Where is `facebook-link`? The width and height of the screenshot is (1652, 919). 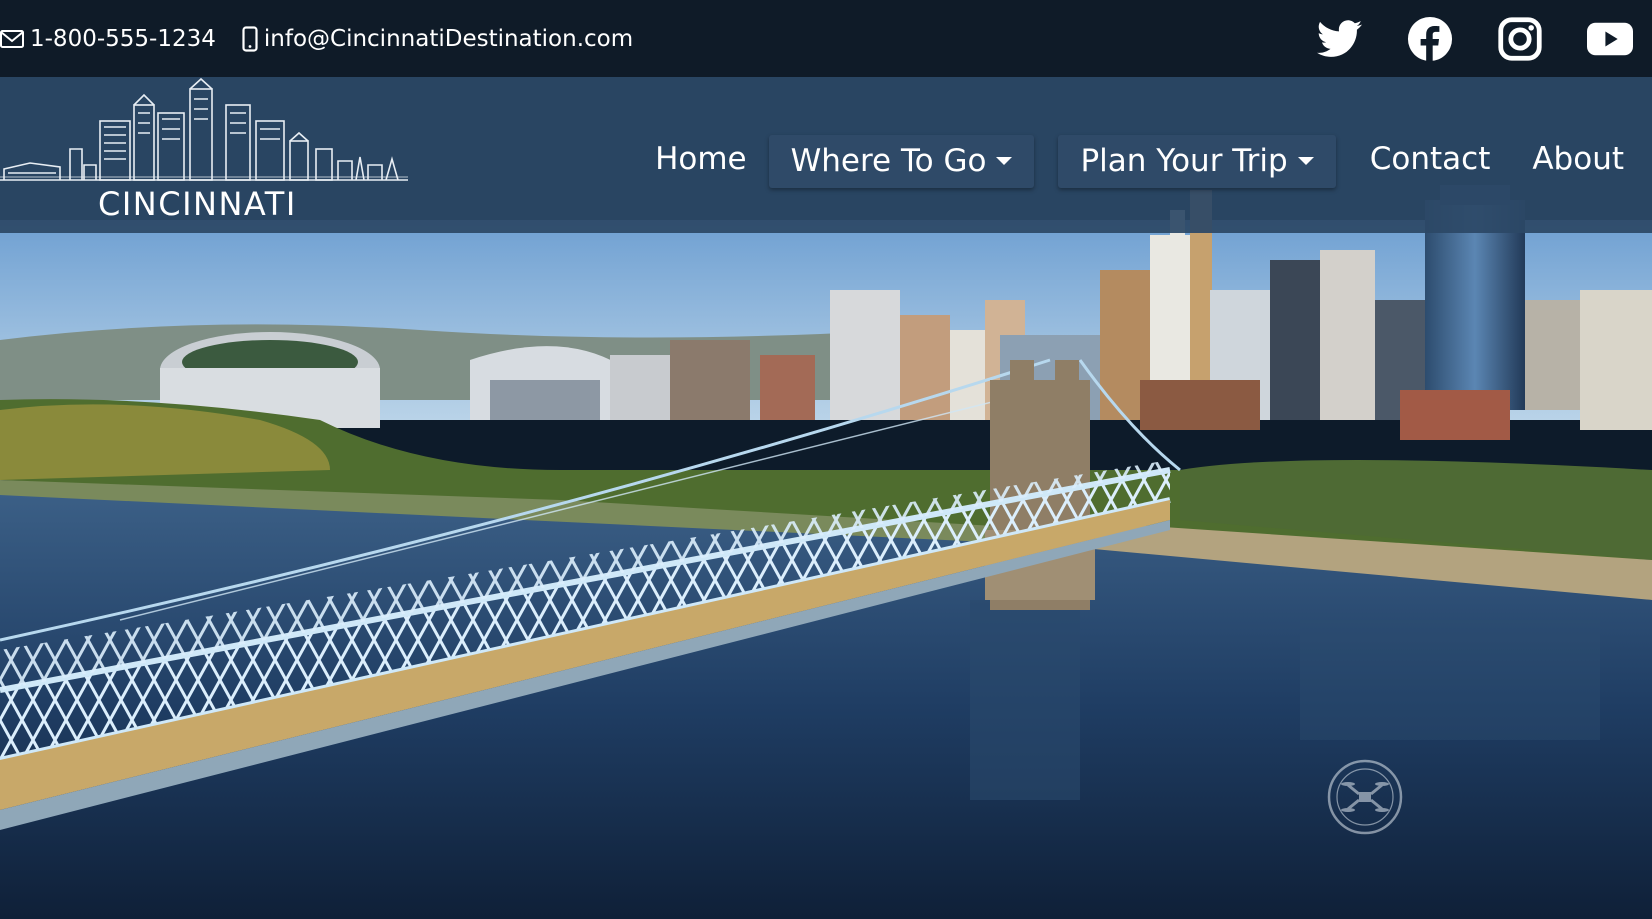 facebook-link is located at coordinates (1430, 39).